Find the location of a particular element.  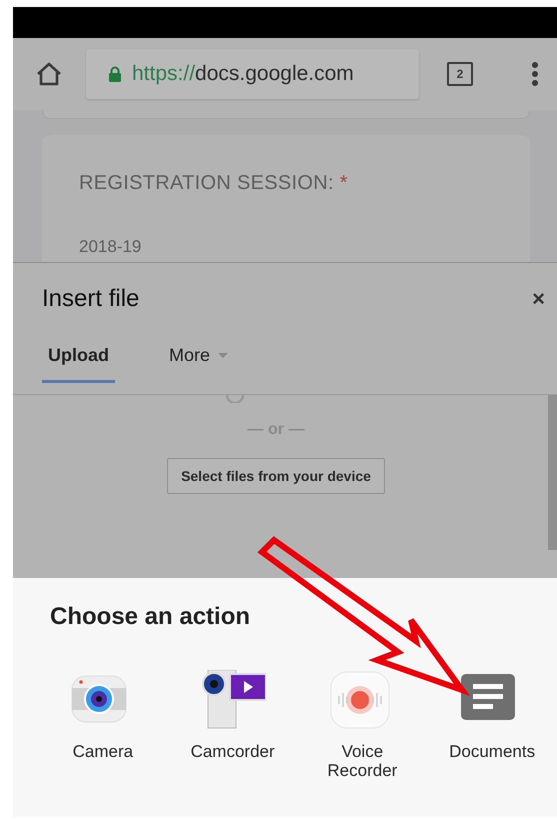

app-label: Camera is located at coordinates (103, 751).